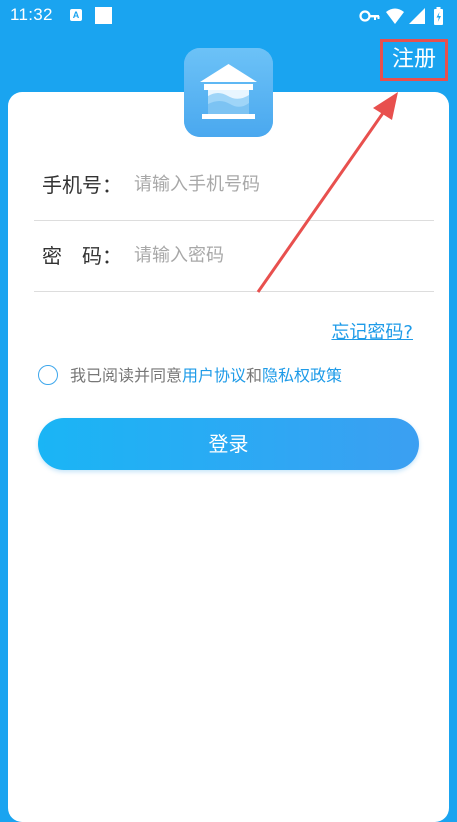 This screenshot has height=822, width=457. What do you see at coordinates (372, 331) in the screenshot?
I see `forgot-password-link: 忘记密码?` at bounding box center [372, 331].